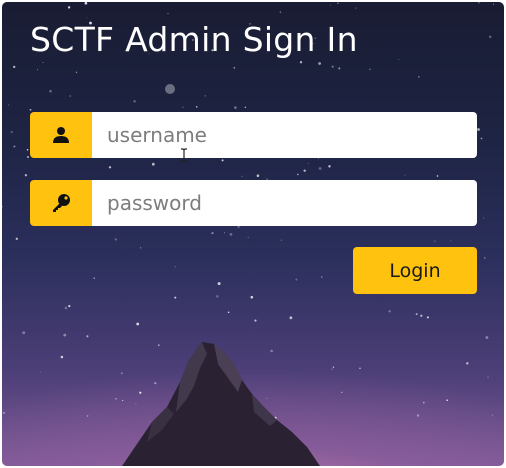 Image resolution: width=506 pixels, height=468 pixels. I want to click on username-addon, so click(61, 135).